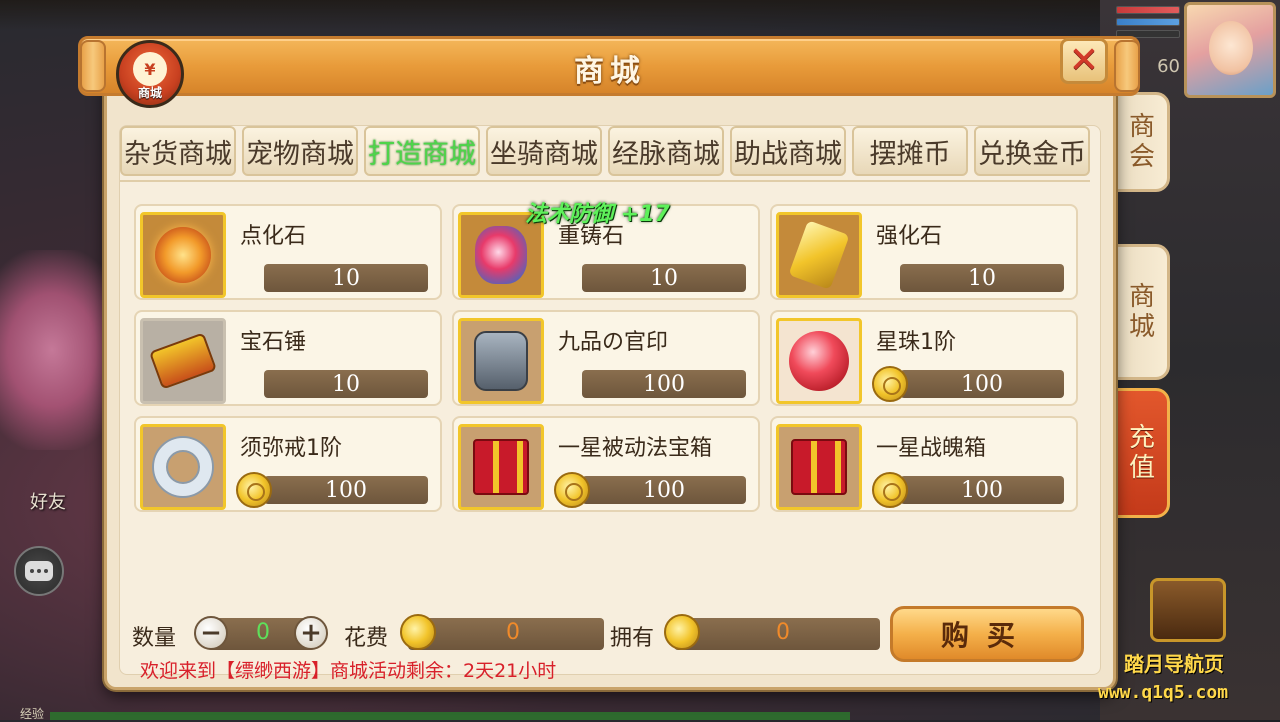 This screenshot has height=722, width=1280. I want to click on gold-bar-icon, so click(819, 255).